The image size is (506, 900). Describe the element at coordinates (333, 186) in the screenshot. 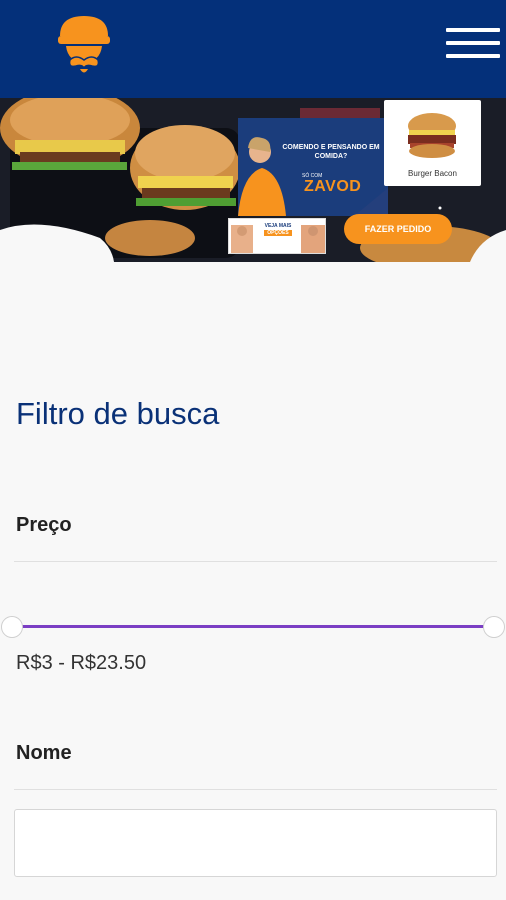

I see `promo-brand: ZAVOD` at that location.